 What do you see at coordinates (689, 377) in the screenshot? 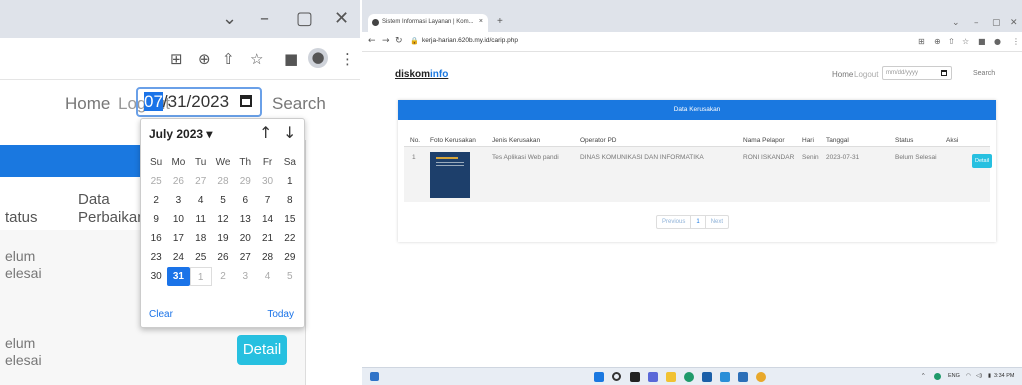
I see `edge-icon` at bounding box center [689, 377].